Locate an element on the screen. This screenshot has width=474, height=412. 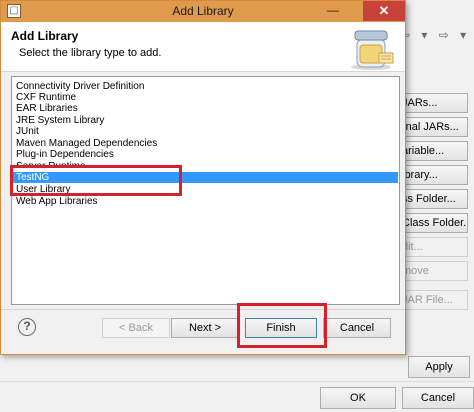
list-item: Web App Libraries is located at coordinates (205, 201).